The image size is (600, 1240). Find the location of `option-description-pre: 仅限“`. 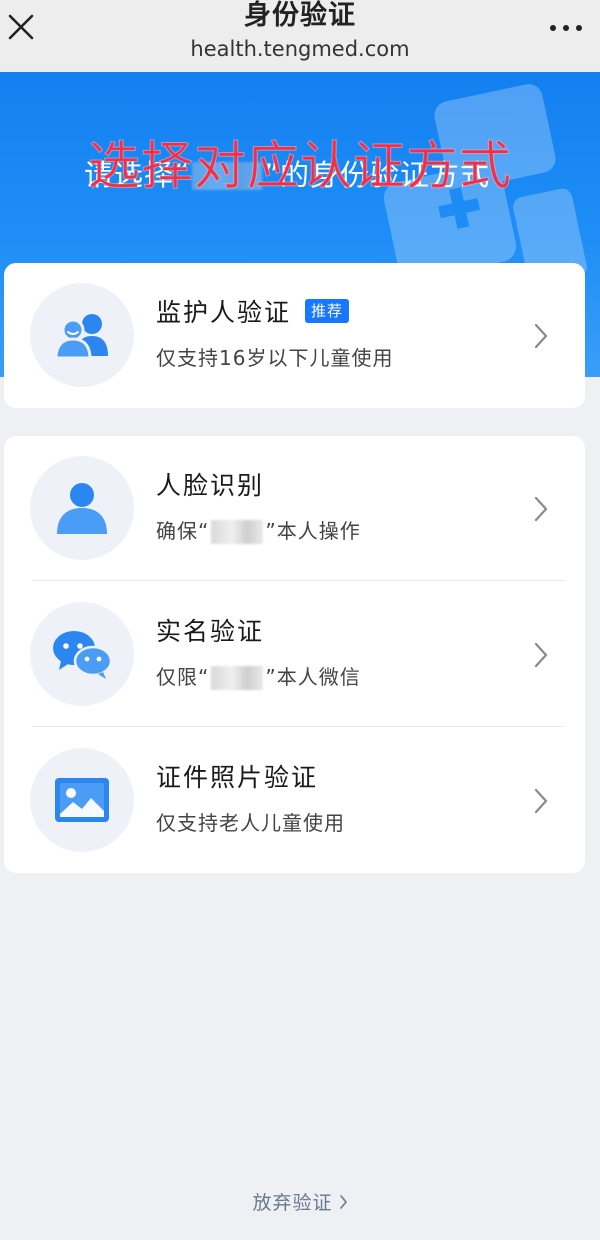

option-description-pre: 仅限“ is located at coordinates (183, 677).